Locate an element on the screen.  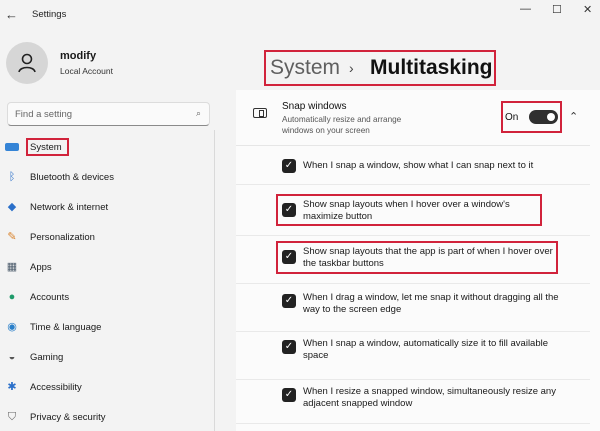
sidebar-item-gaming: ◒ Gaming is located at coordinates (107, 358).